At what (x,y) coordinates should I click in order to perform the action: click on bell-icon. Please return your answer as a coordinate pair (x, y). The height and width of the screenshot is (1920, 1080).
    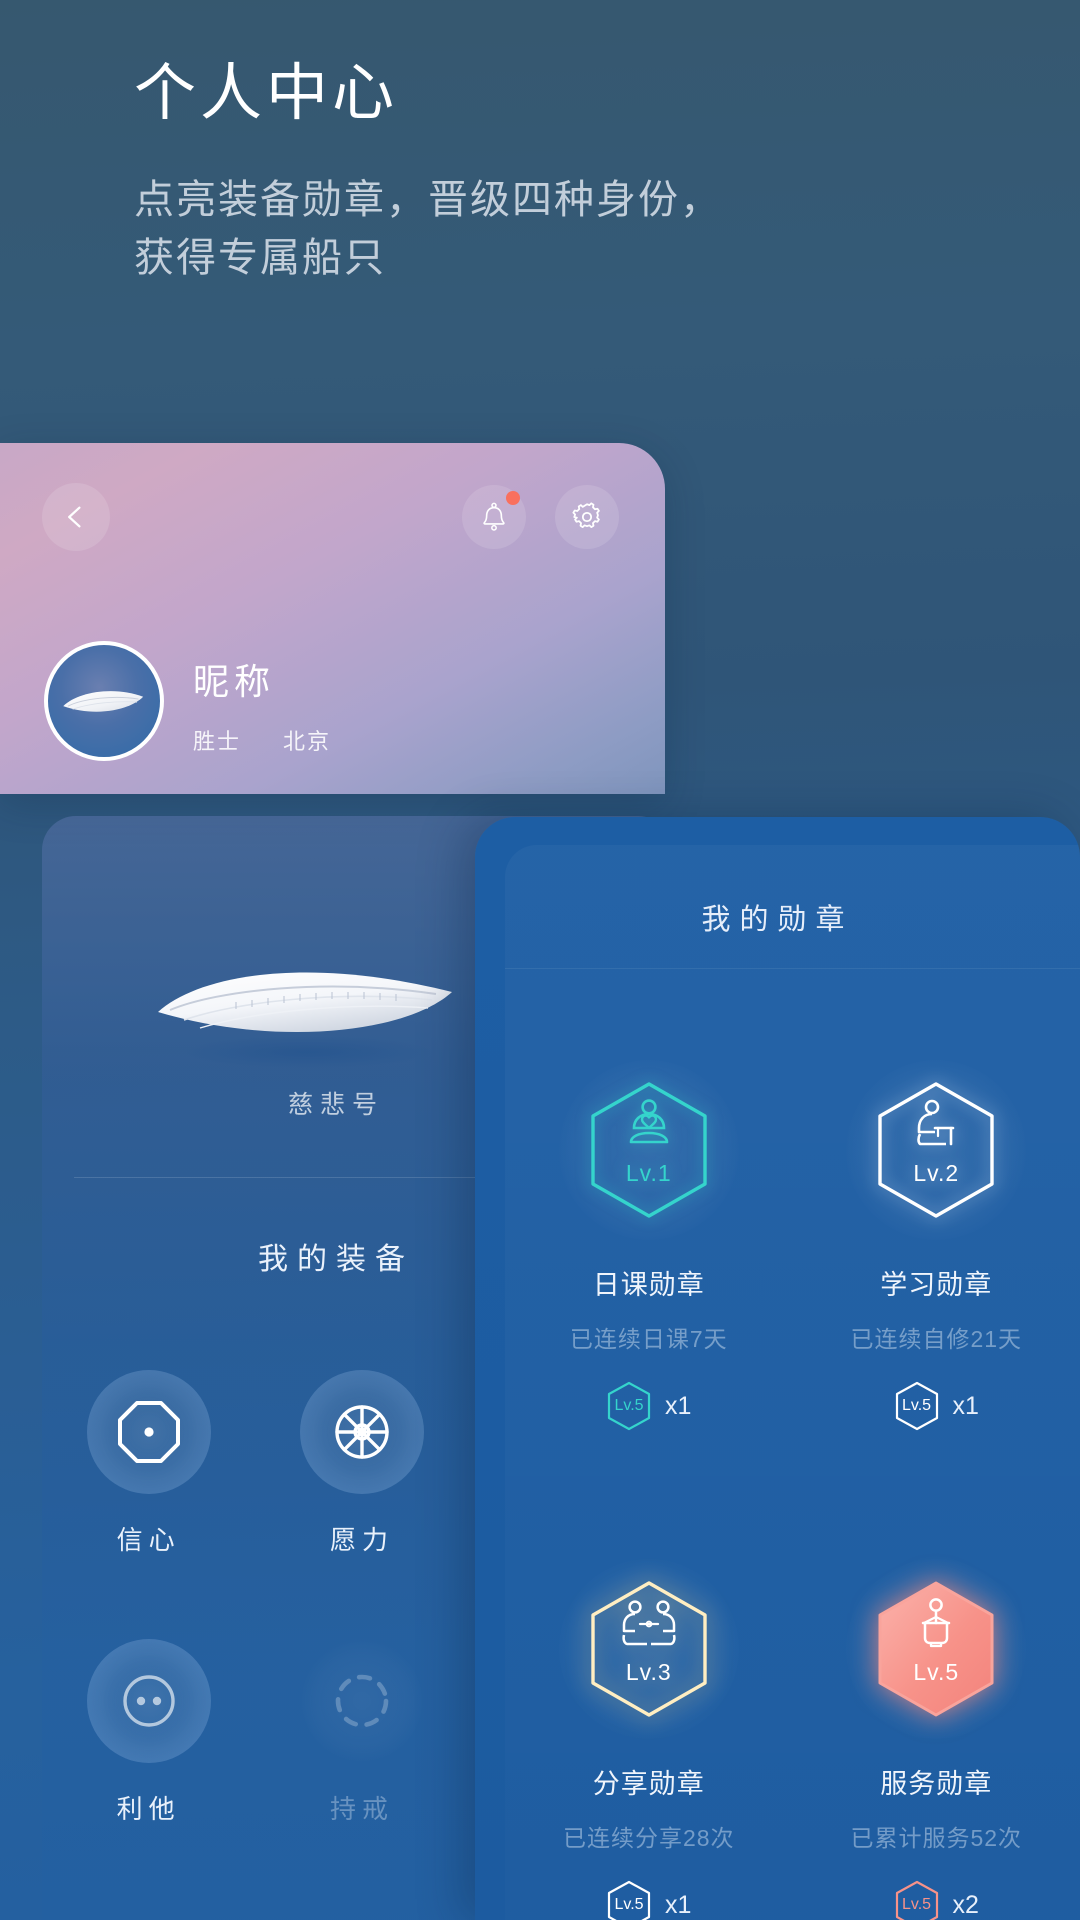
    Looking at the image, I should click on (494, 516).